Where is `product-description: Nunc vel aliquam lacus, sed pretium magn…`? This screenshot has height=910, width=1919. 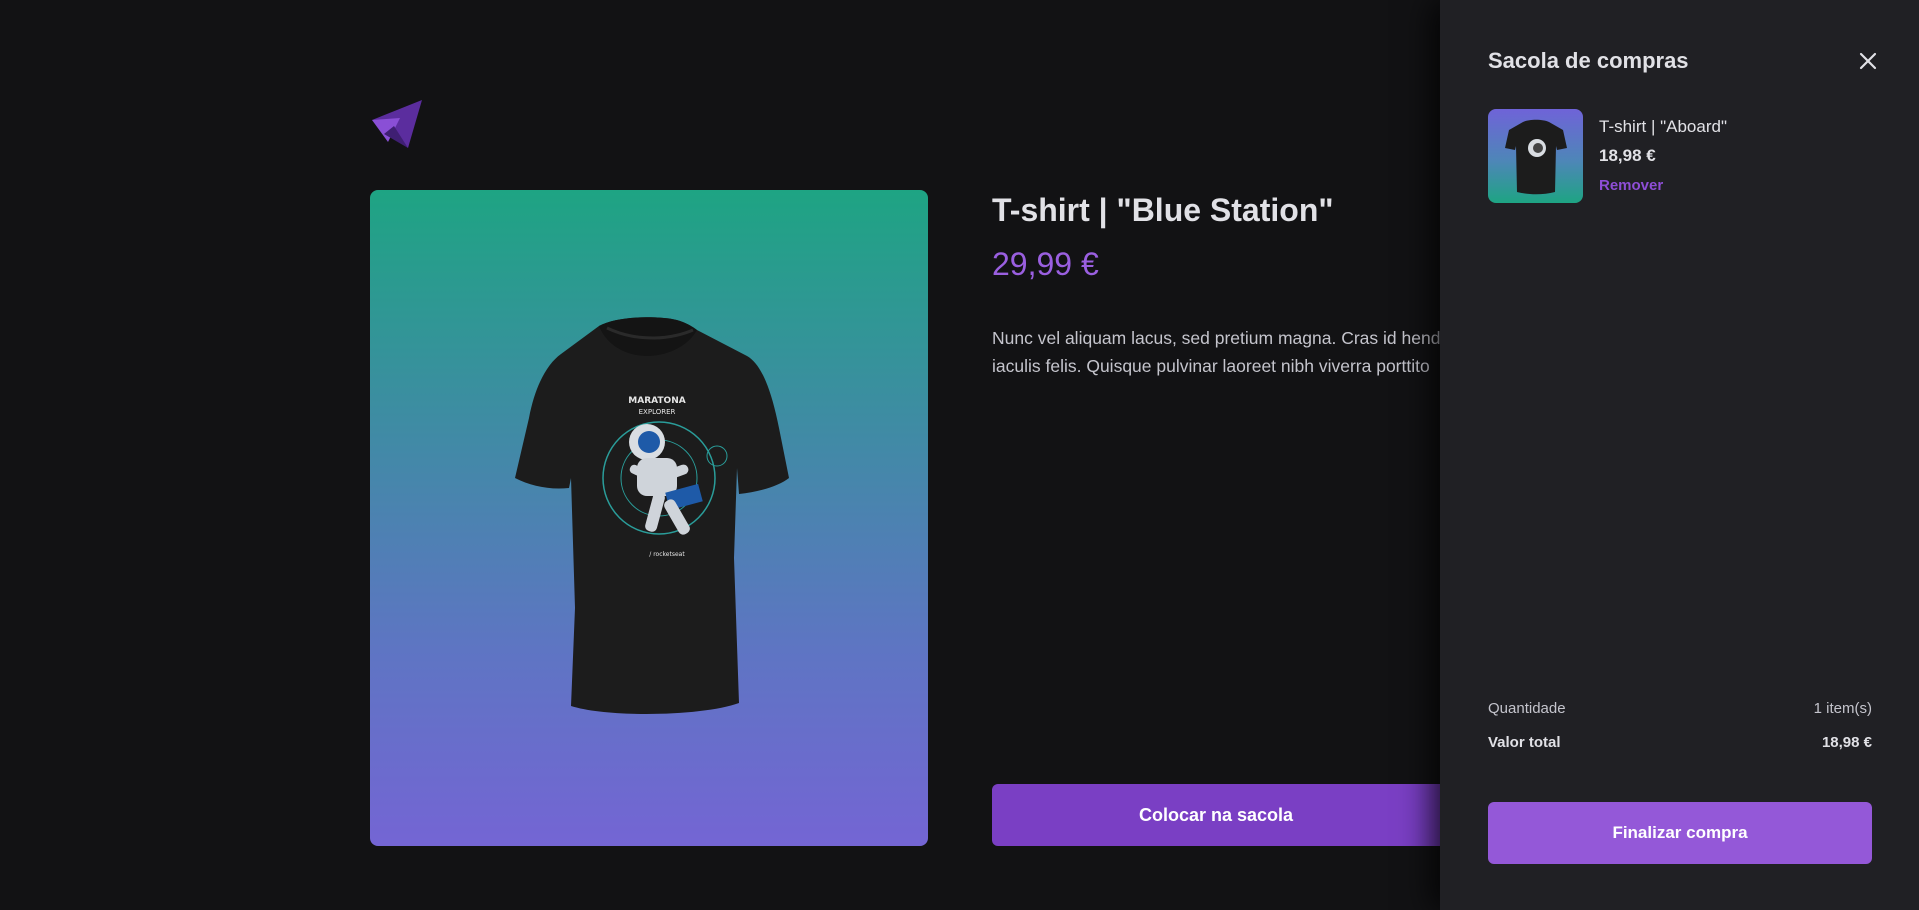 product-description: Nunc vel aliquam lacus, sed pretium magn… is located at coordinates (1216, 352).